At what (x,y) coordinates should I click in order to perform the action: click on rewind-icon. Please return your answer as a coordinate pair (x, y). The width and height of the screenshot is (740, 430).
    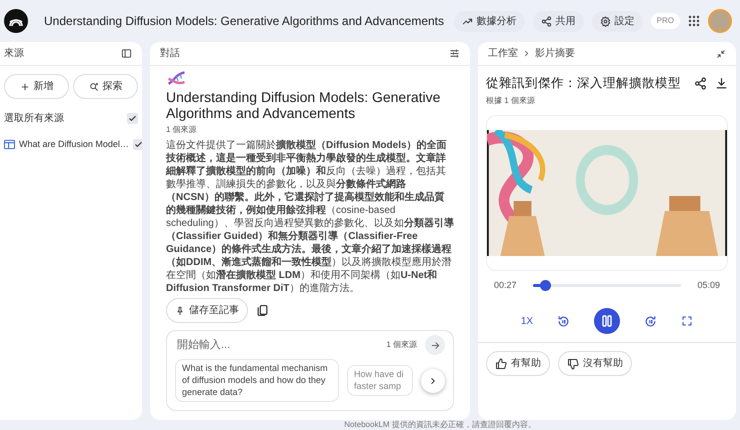
    Looking at the image, I should click on (563, 321).